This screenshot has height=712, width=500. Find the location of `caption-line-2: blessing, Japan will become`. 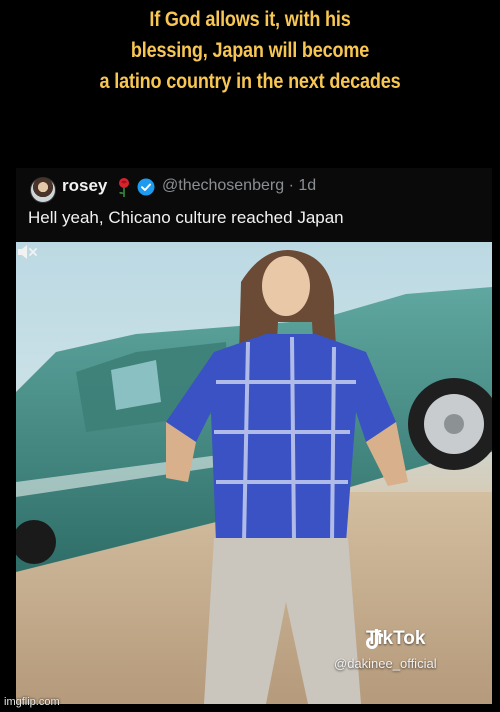

caption-line-2: blessing, Japan will become is located at coordinates (250, 50).